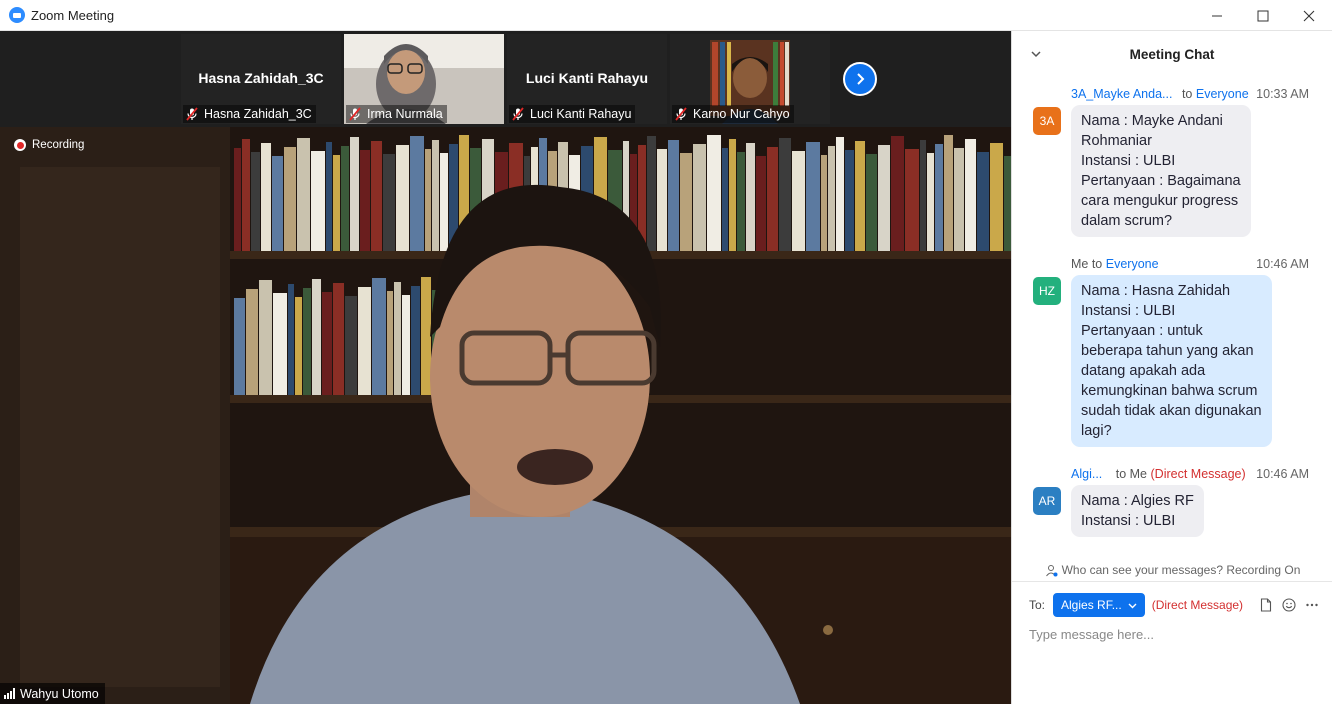 The height and width of the screenshot is (704, 1332). I want to click on message-line: Nama : Mayke Andani, so click(1152, 121).